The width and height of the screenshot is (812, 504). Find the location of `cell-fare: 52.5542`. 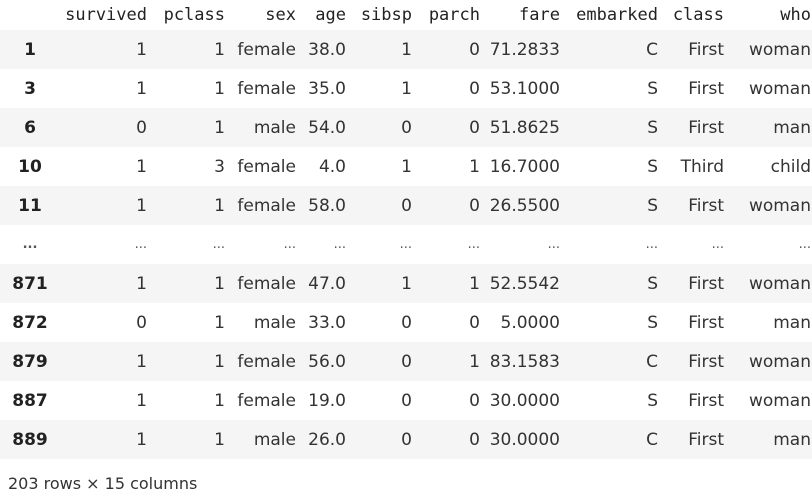

cell-fare: 52.5542 is located at coordinates (524, 283).